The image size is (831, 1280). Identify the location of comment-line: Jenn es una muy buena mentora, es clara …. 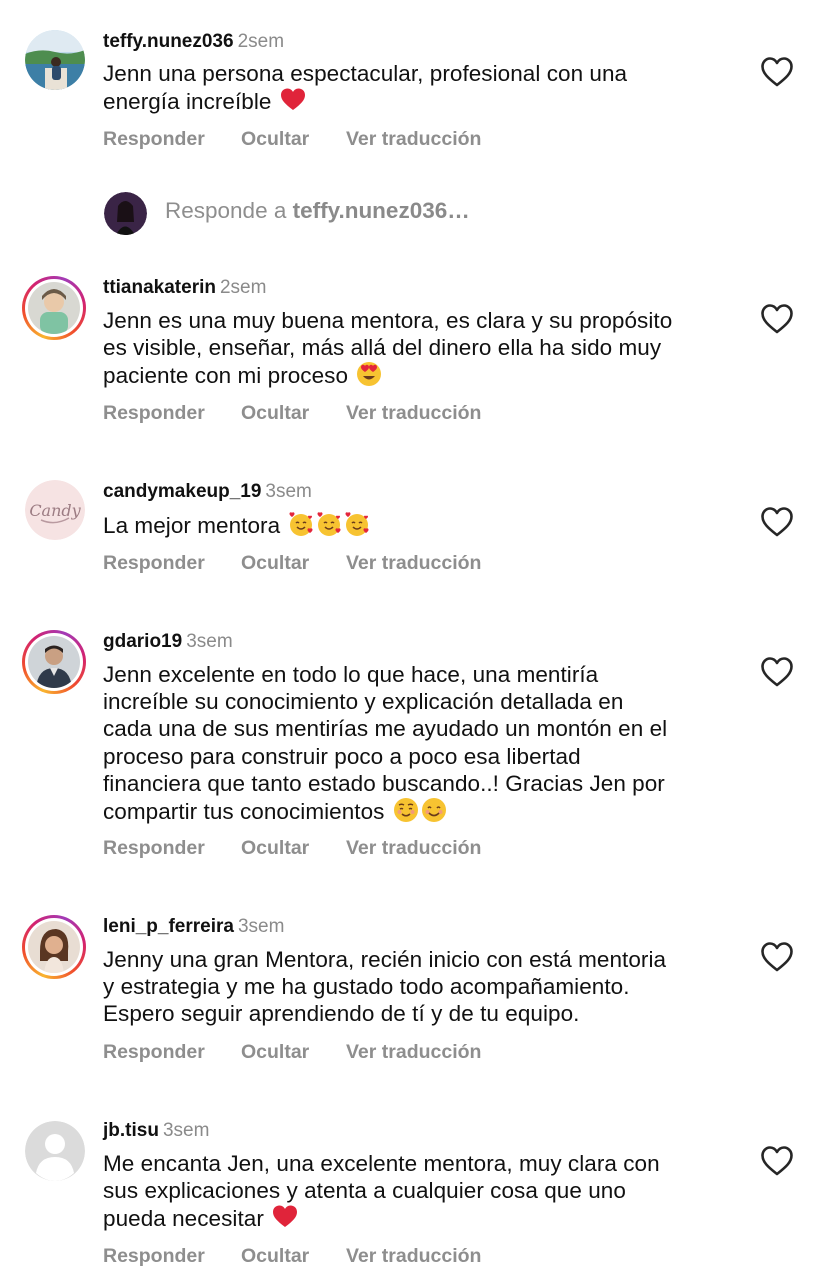
(388, 320).